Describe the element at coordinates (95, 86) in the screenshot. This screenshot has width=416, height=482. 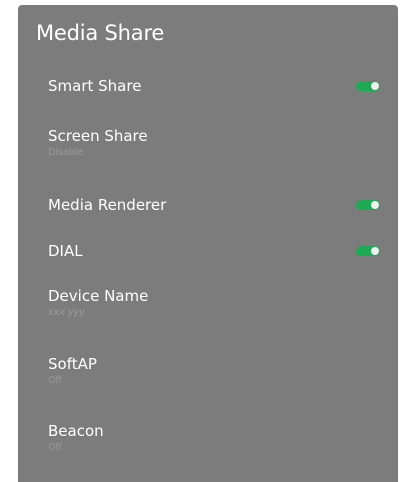
I see `setting-label: Smart Share` at that location.